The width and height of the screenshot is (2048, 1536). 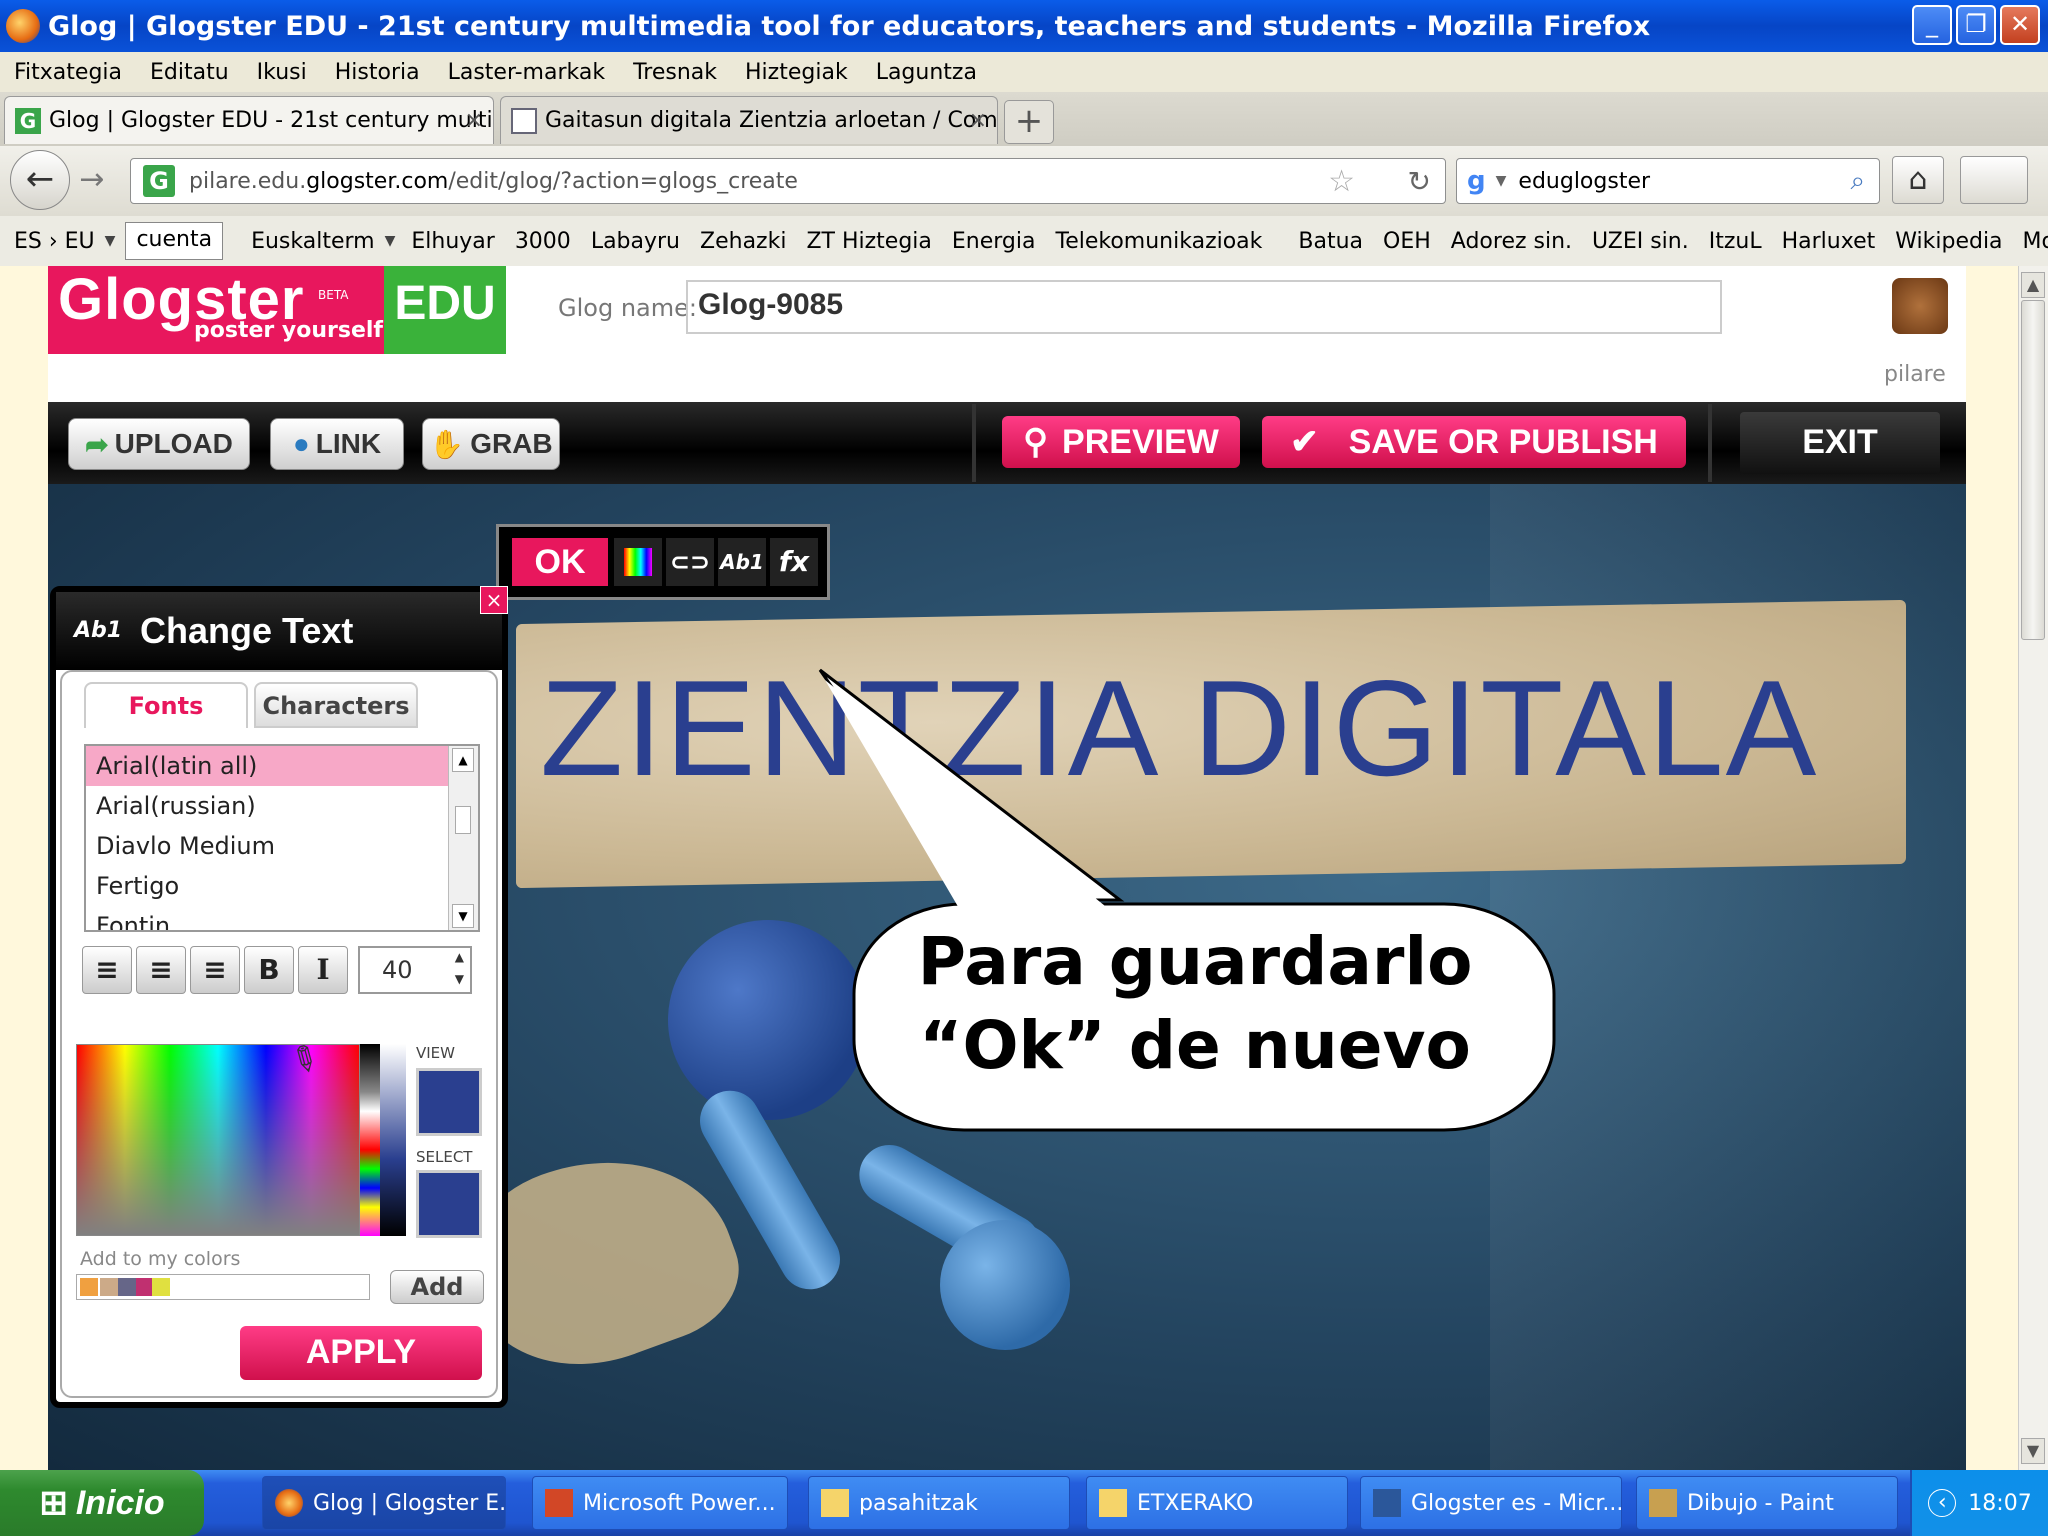 What do you see at coordinates (560, 562) in the screenshot?
I see `ok-button: OK` at bounding box center [560, 562].